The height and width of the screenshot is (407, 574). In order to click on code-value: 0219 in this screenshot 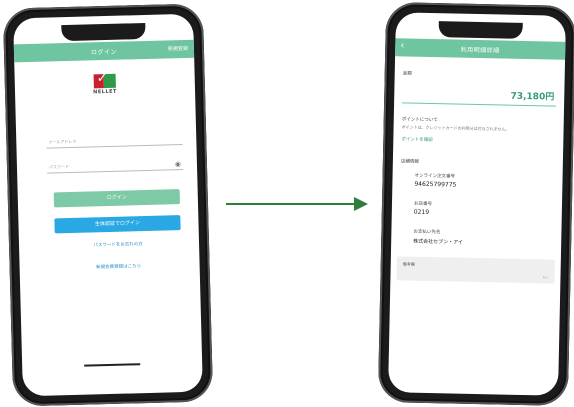, I will do `click(421, 212)`.